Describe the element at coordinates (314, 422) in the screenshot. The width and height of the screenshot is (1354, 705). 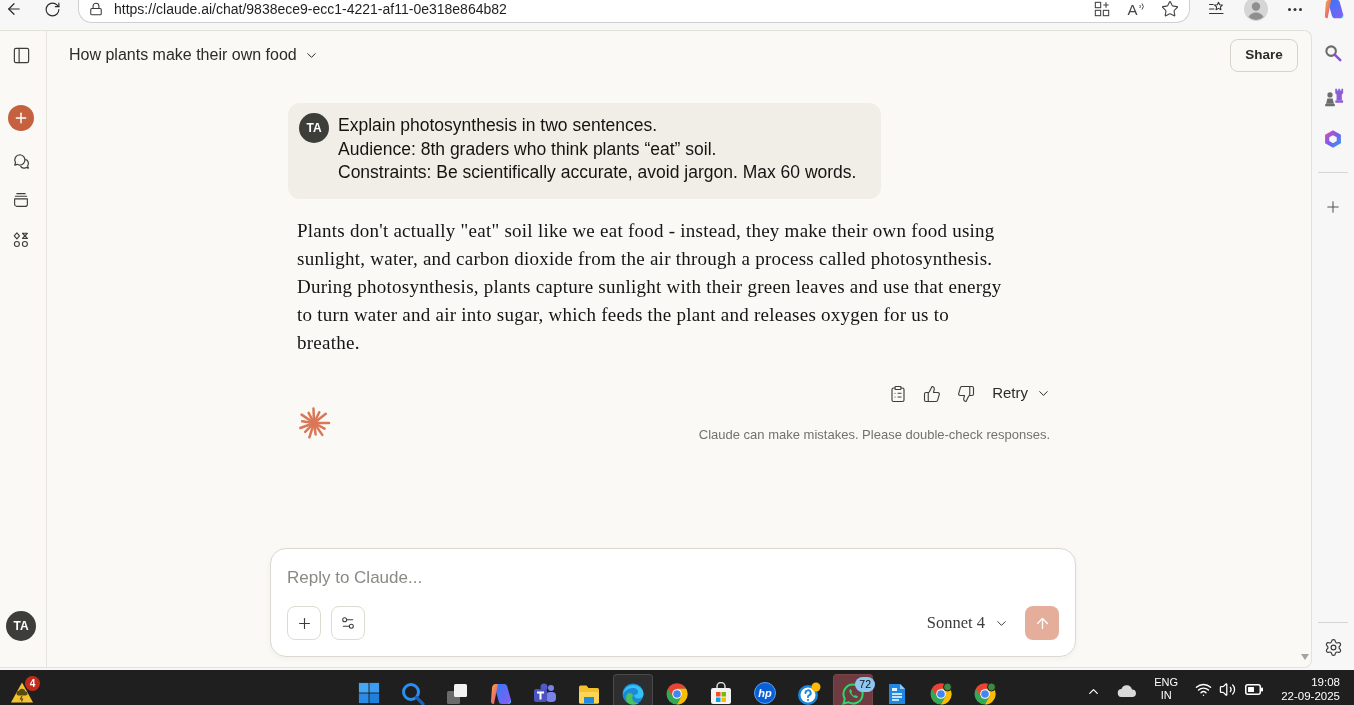
I see `spark-logo-icon` at that location.